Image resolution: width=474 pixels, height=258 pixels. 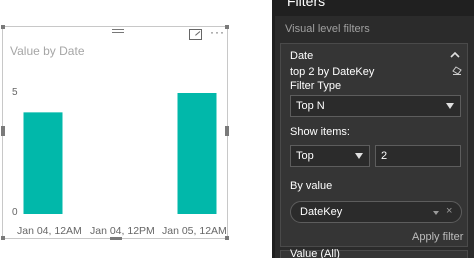 What do you see at coordinates (122, 231) in the screenshot?
I see `x-tick-label: Jan 04, 12PM` at bounding box center [122, 231].